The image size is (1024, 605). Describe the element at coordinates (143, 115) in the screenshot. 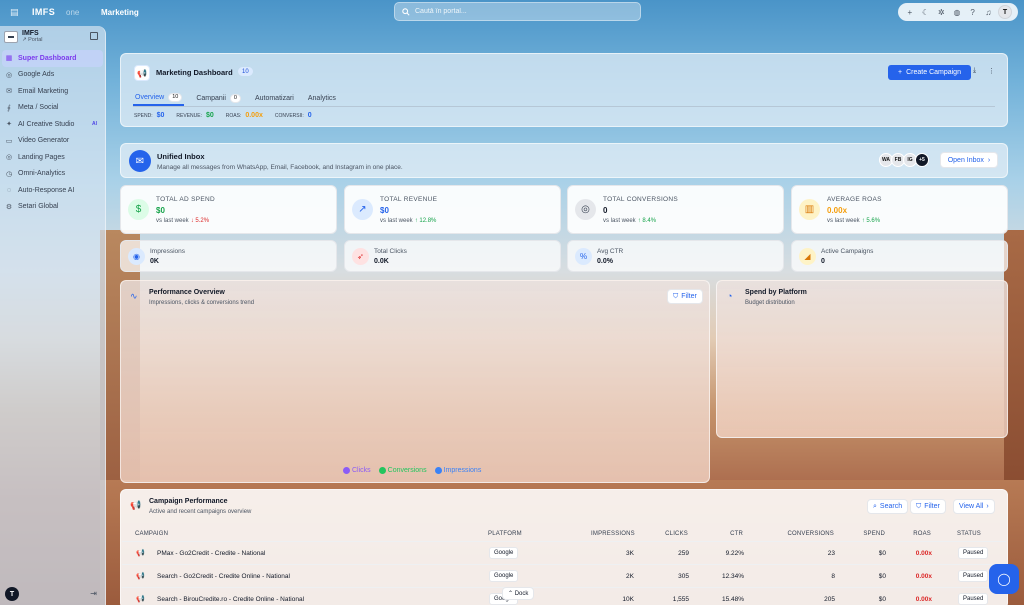

I see `kpi-label: SPEND:` at that location.